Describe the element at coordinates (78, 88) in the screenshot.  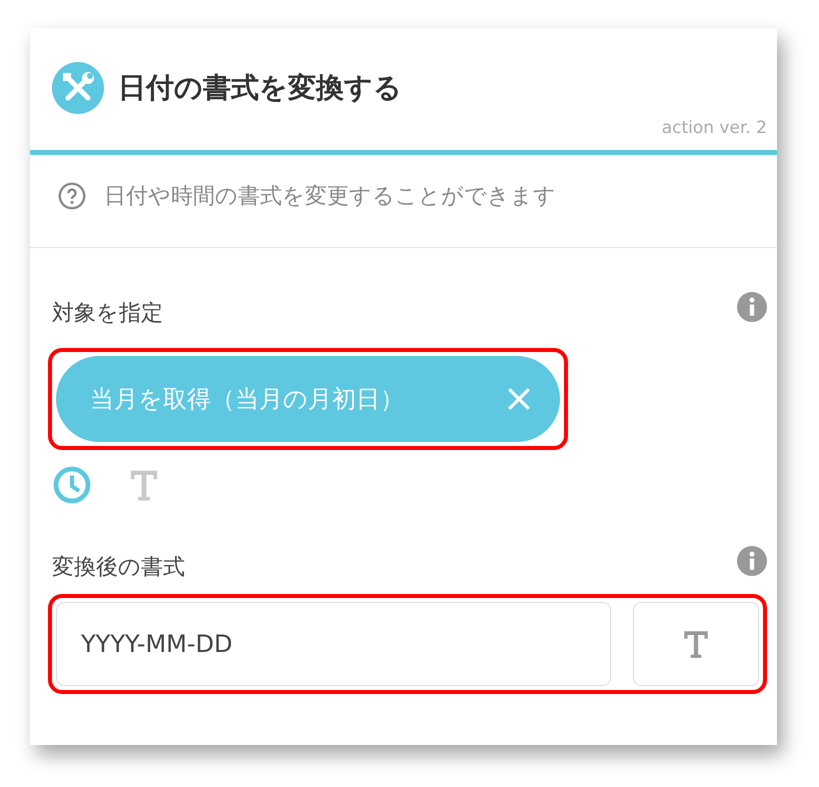
I see `tools-icon` at that location.